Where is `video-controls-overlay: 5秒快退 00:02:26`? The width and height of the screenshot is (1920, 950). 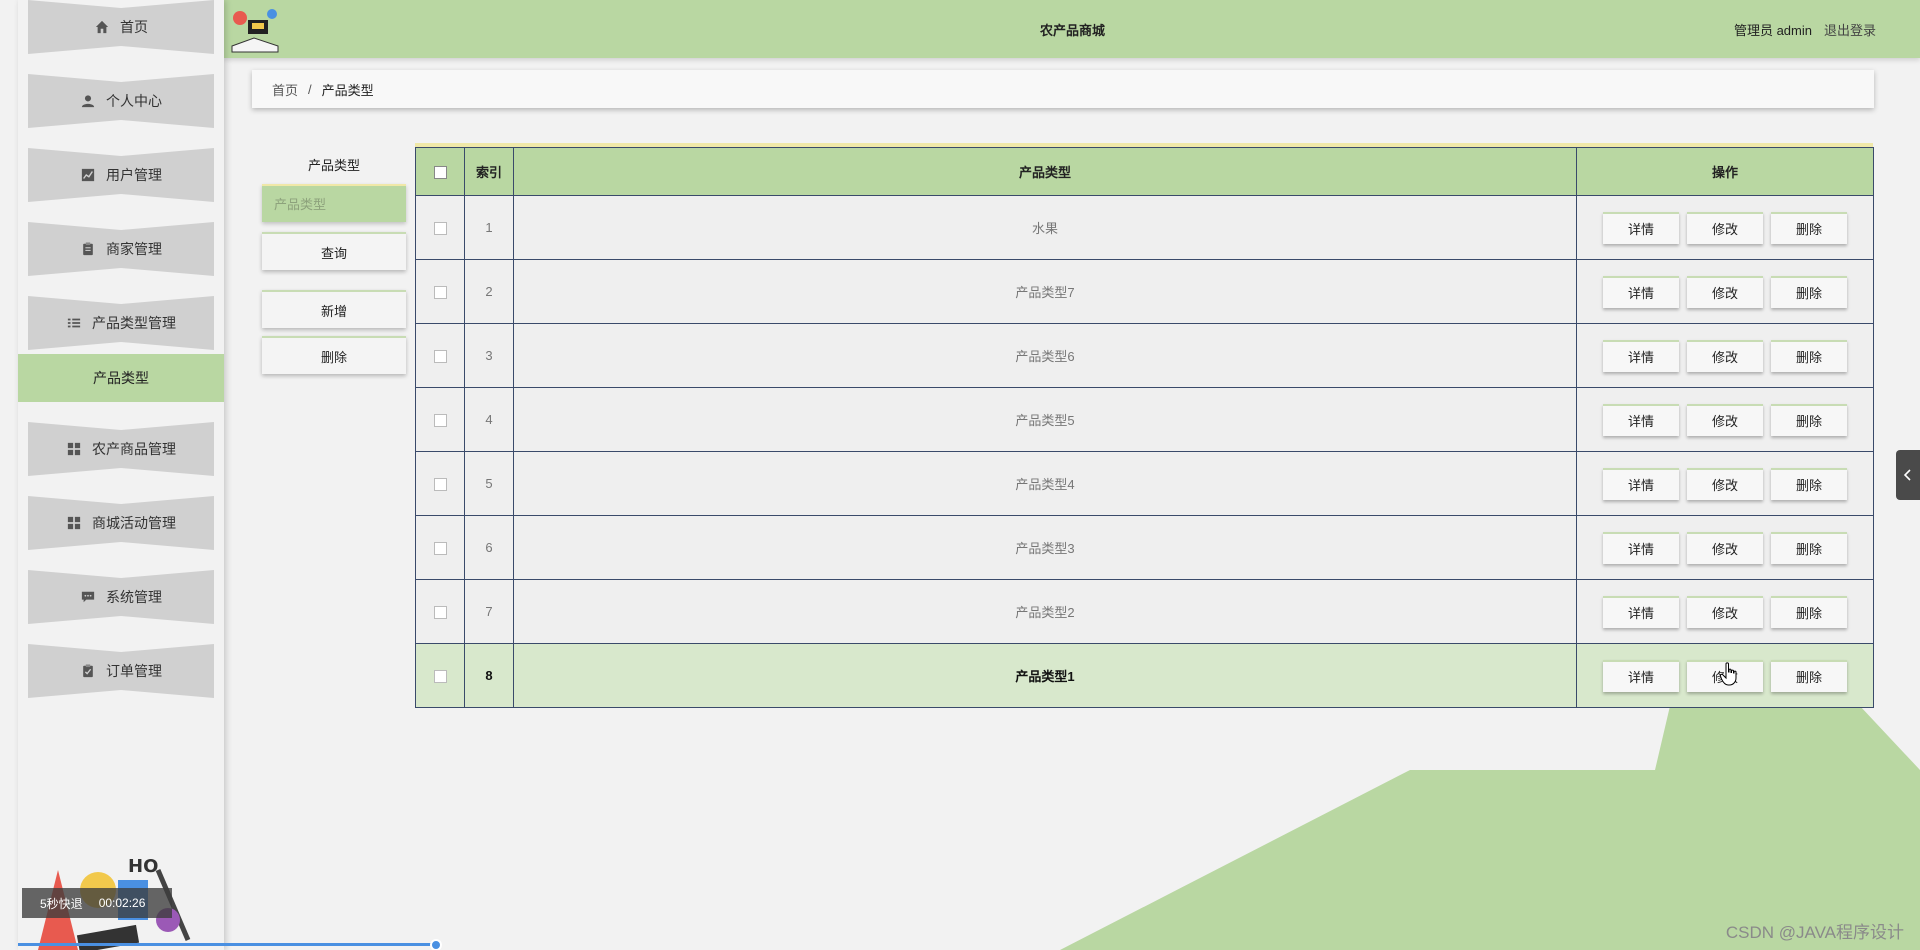
video-controls-overlay: 5秒快退 00:02:26 is located at coordinates (97, 903).